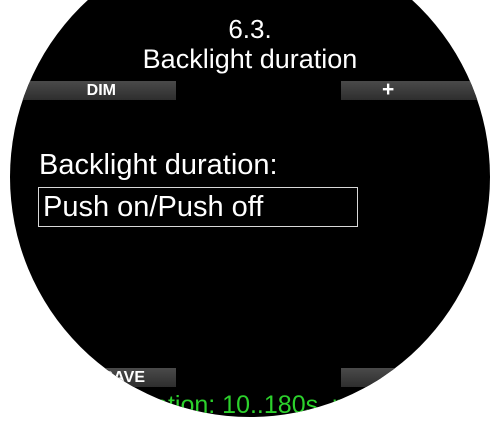  I want to click on screen-title: Backlight duration, so click(250, 59).